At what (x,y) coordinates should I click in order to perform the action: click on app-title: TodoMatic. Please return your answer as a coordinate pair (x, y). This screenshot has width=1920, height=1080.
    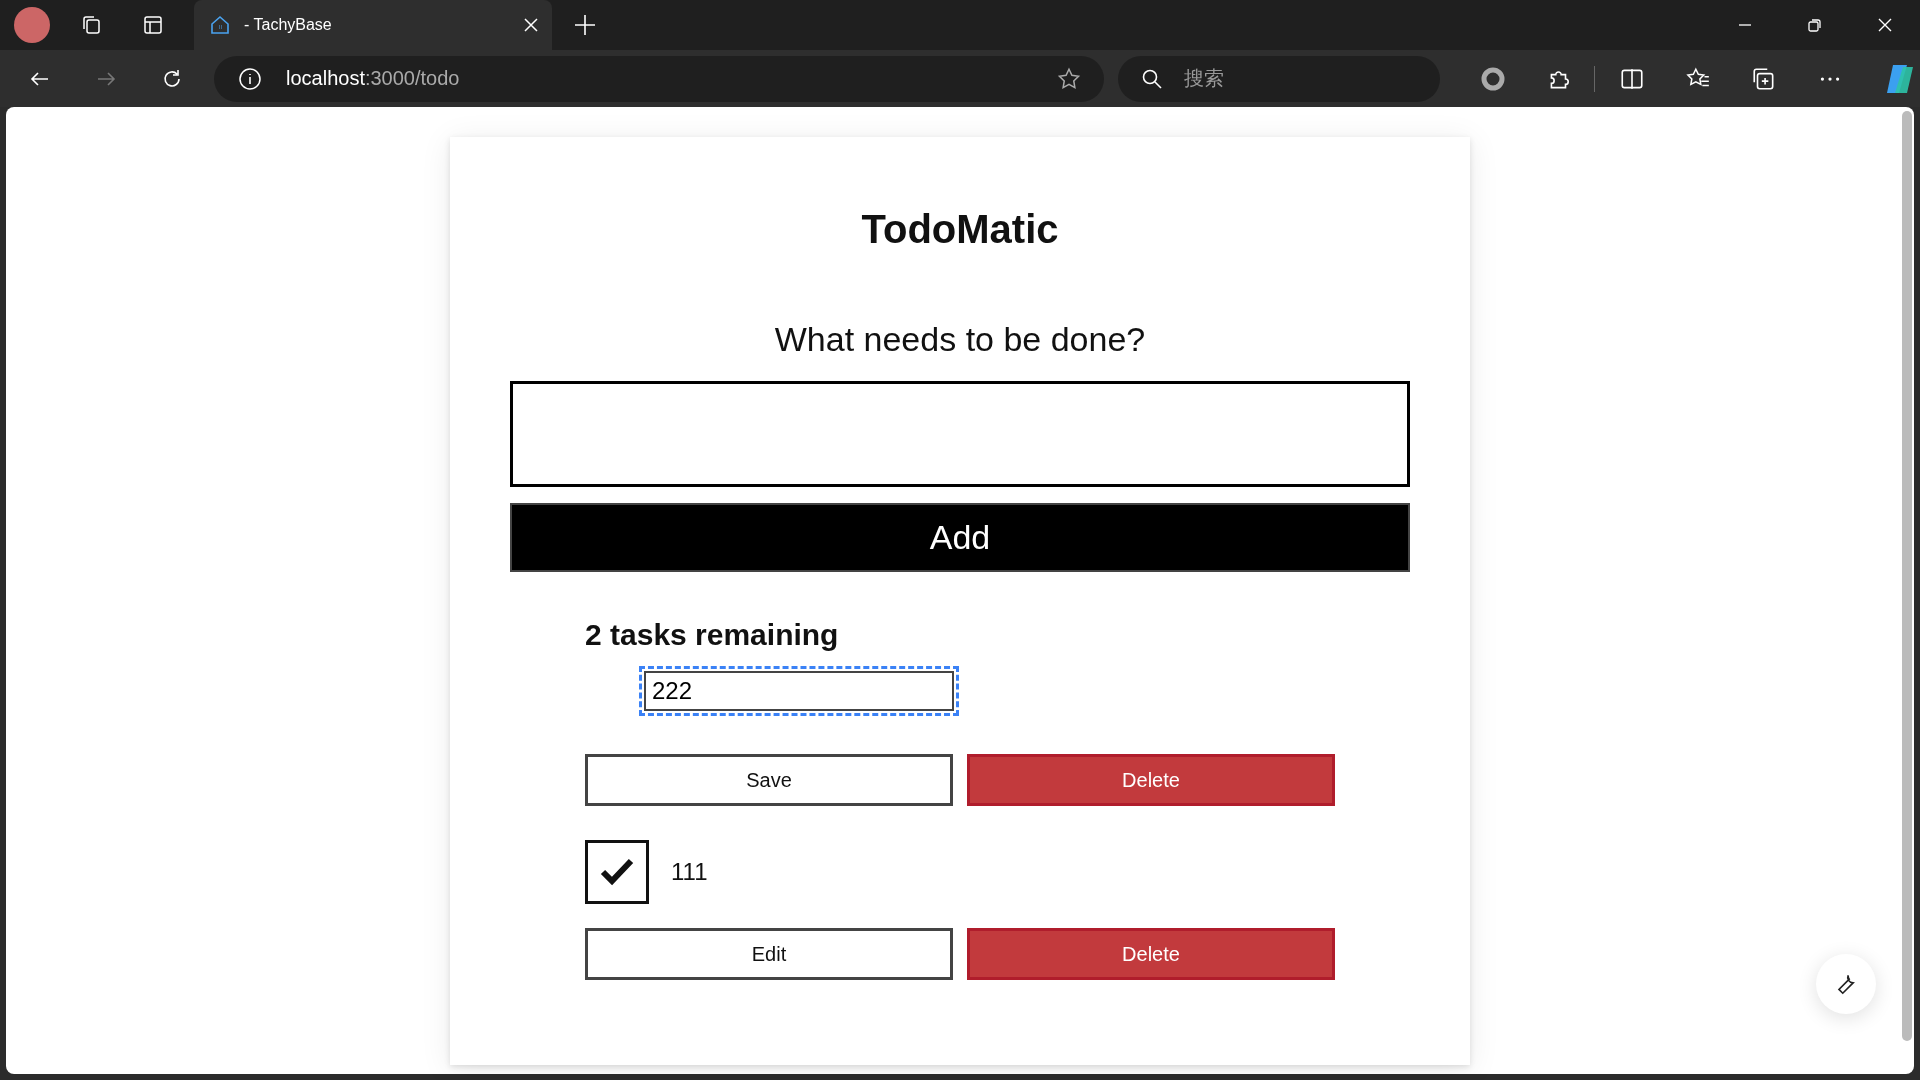
    Looking at the image, I should click on (960, 229).